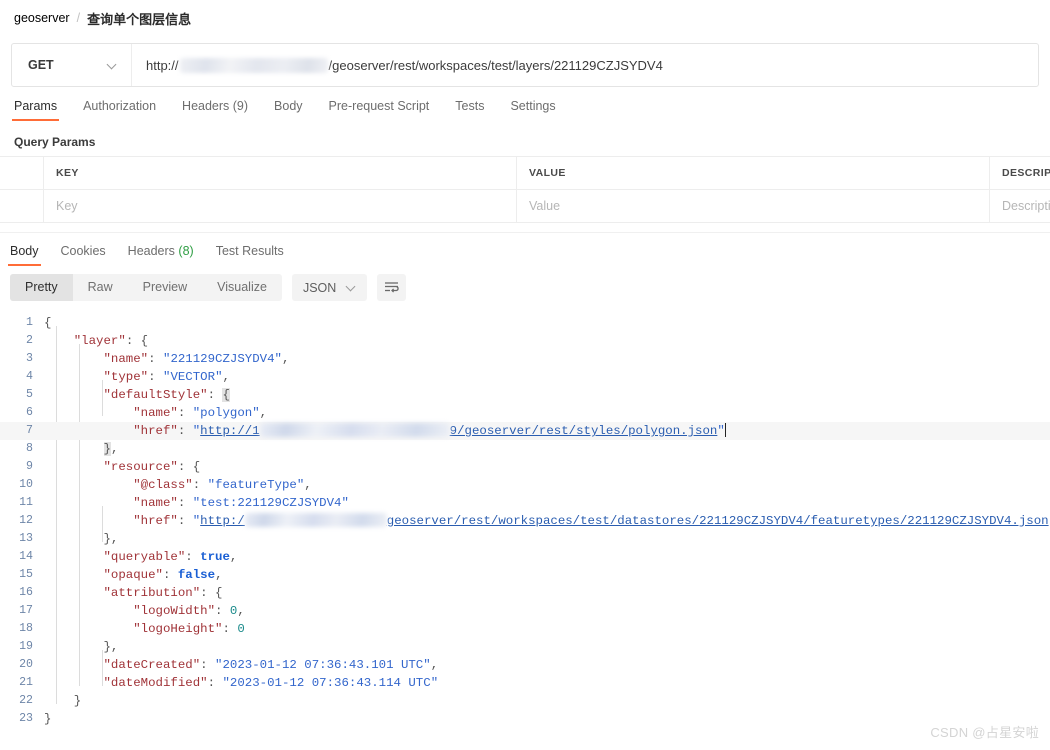  I want to click on response-tab-test-results: Test Results, so click(250, 255).